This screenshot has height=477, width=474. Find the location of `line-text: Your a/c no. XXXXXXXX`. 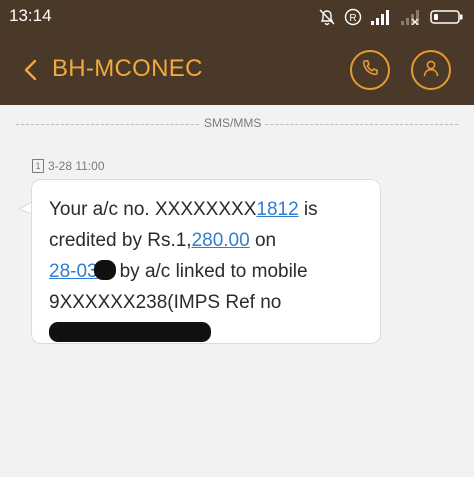

line-text: Your a/c no. XXXXXXXX is located at coordinates (153, 209).